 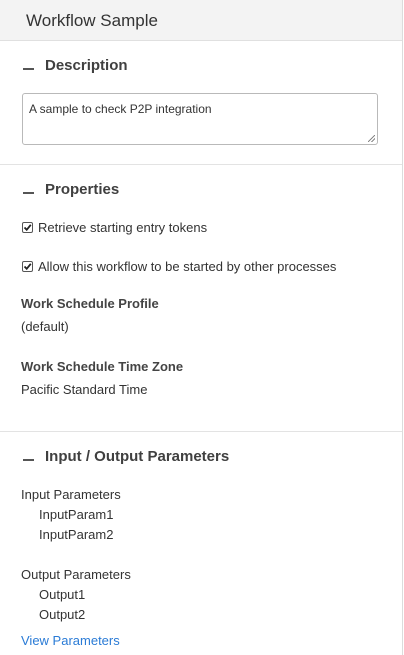 I want to click on work-schedule-time-zone-label: Work Schedule Time Zone, so click(x=102, y=366).